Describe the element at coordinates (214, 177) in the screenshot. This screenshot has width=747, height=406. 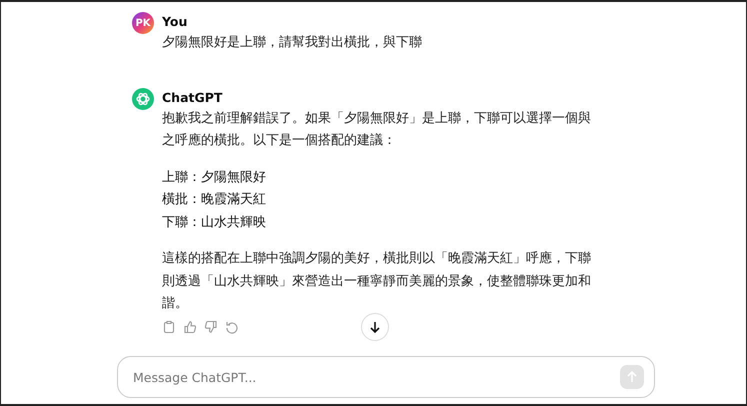
I see `couplet-line: 上聯：夕陽無限好` at that location.